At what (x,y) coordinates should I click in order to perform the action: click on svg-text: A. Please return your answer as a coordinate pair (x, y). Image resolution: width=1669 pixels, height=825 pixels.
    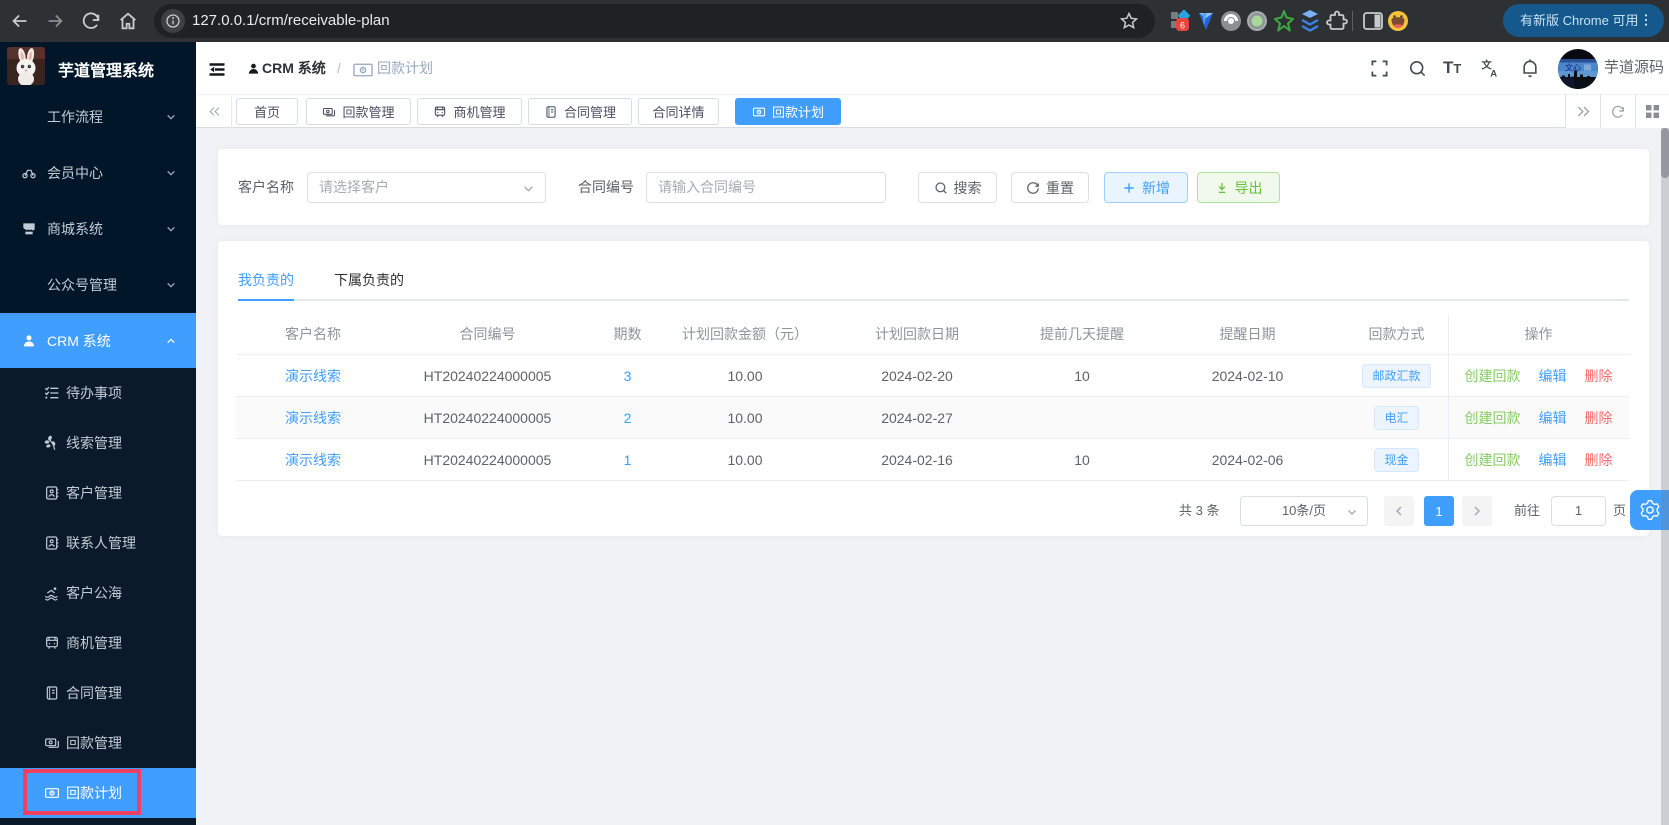
    Looking at the image, I should click on (1493, 73).